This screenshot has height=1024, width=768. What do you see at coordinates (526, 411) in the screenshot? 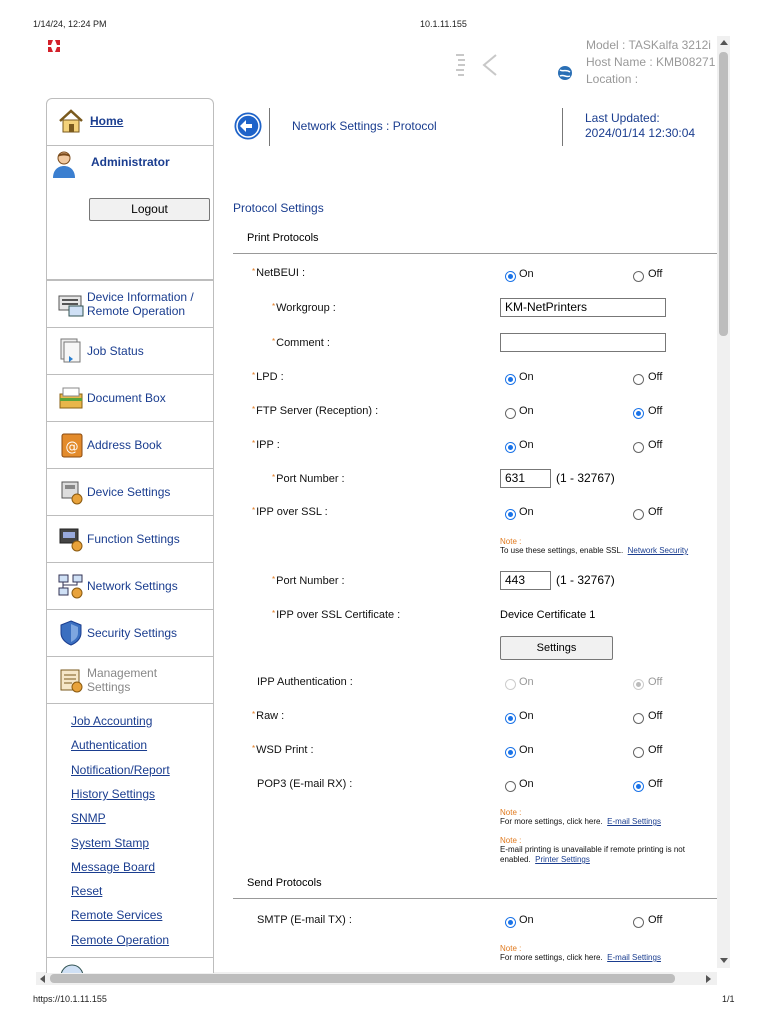
I see `ftp-server-on-label: On` at bounding box center [526, 411].